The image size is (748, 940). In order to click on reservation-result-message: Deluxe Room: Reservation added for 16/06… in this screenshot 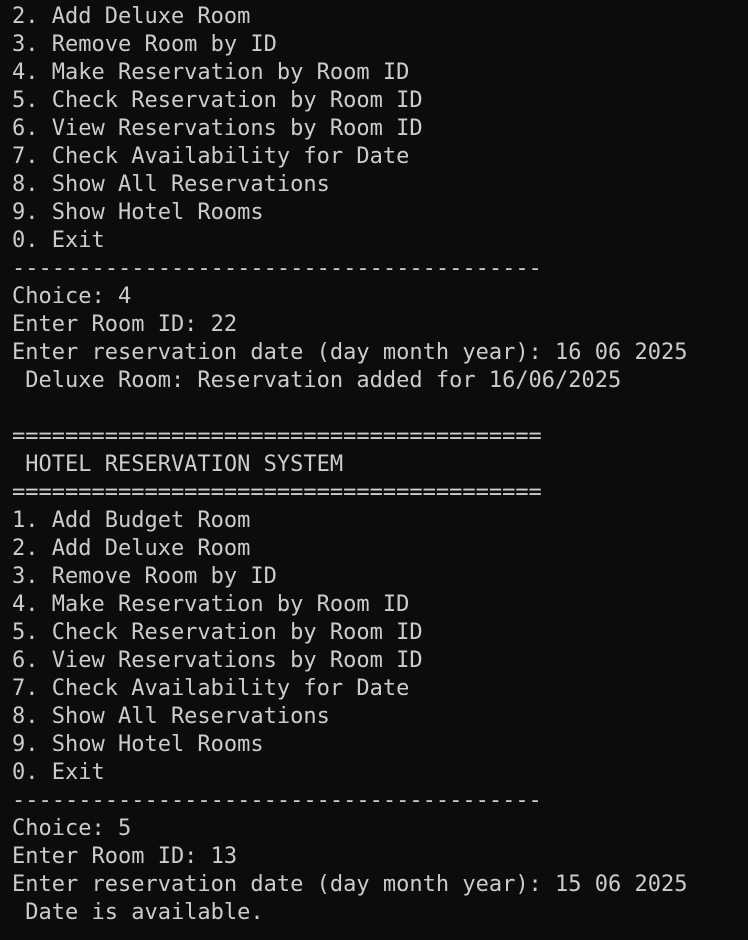, I will do `click(317, 380)`.